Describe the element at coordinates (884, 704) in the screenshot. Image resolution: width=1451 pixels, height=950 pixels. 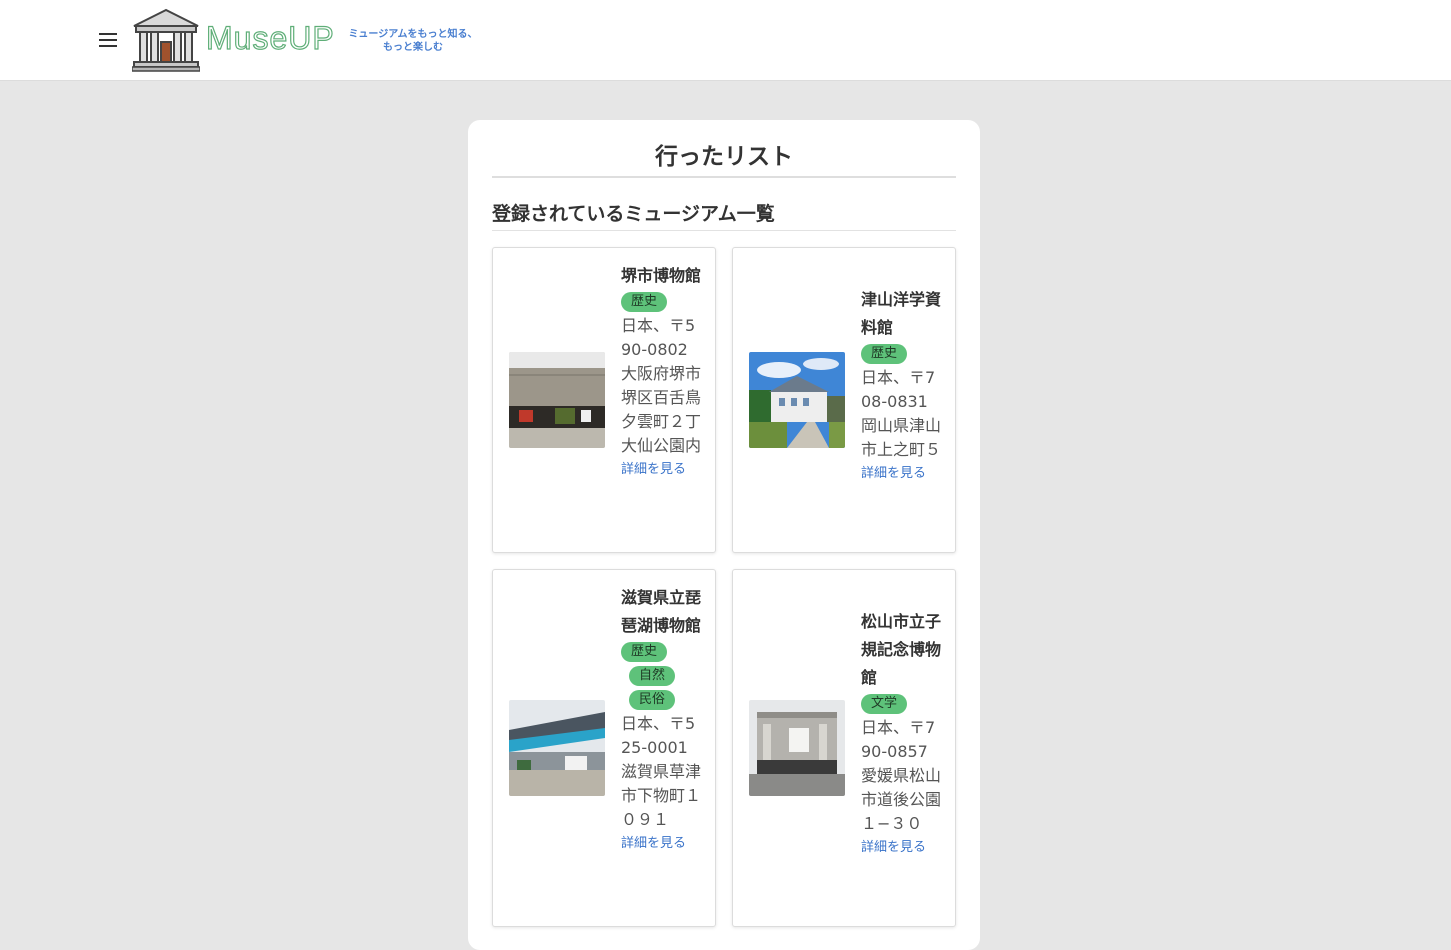
I see `category-tag: 文学` at that location.